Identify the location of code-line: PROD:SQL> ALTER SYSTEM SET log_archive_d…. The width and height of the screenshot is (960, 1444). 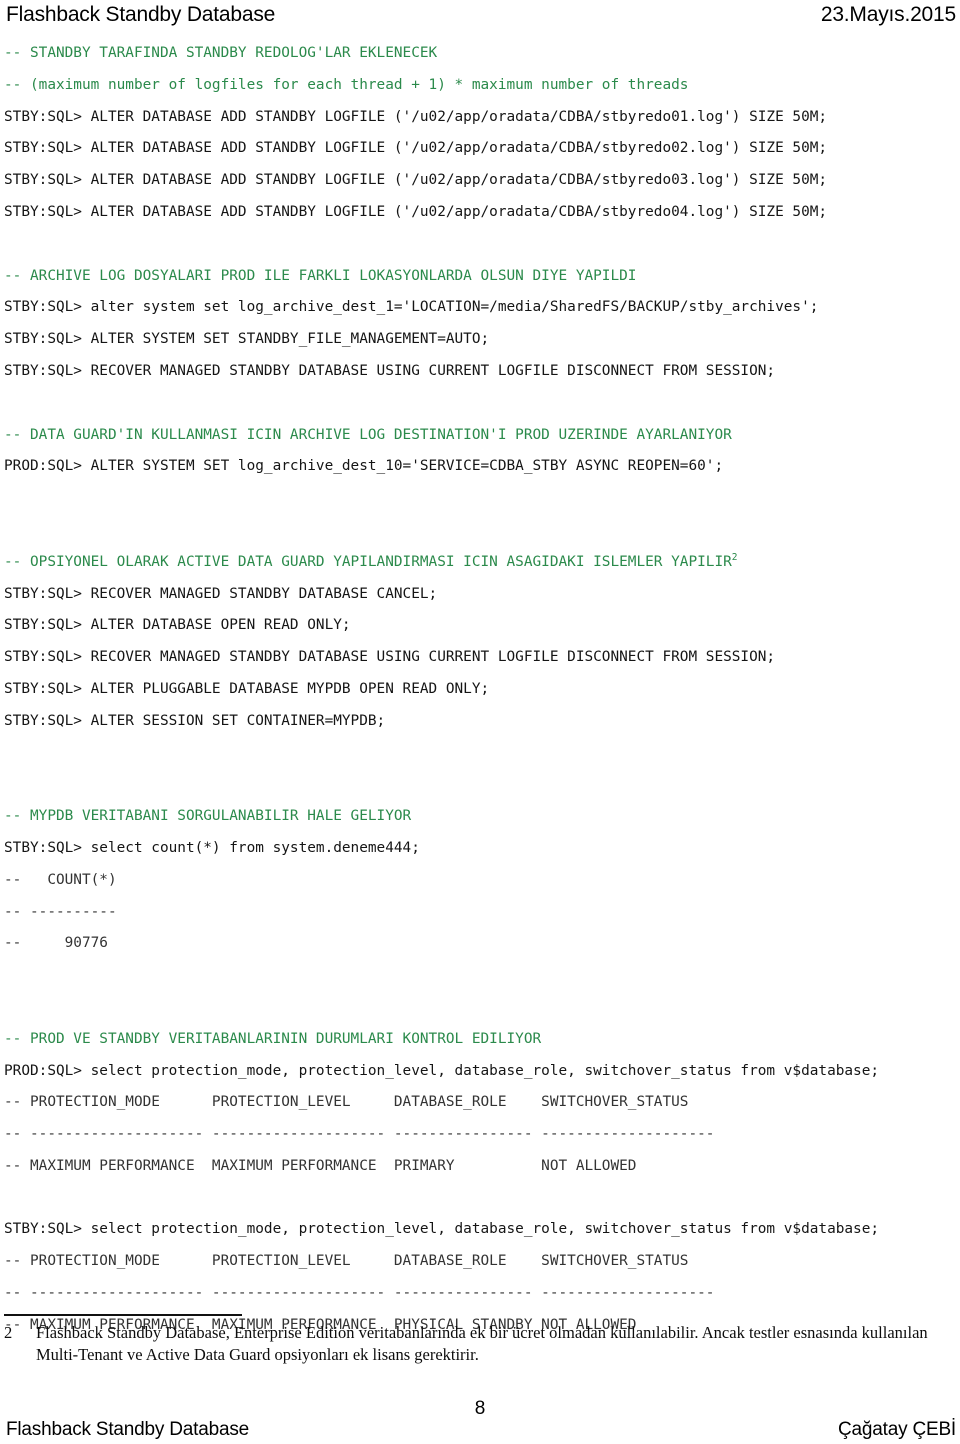
(364, 466).